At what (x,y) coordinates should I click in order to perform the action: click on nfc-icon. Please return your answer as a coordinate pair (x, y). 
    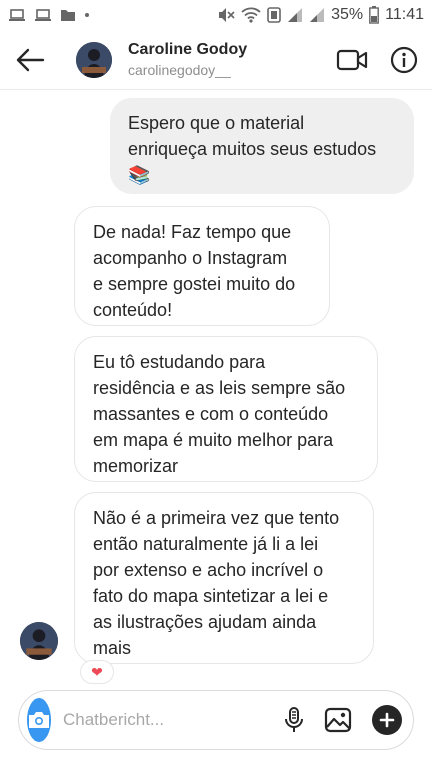
    Looking at the image, I should click on (274, 15).